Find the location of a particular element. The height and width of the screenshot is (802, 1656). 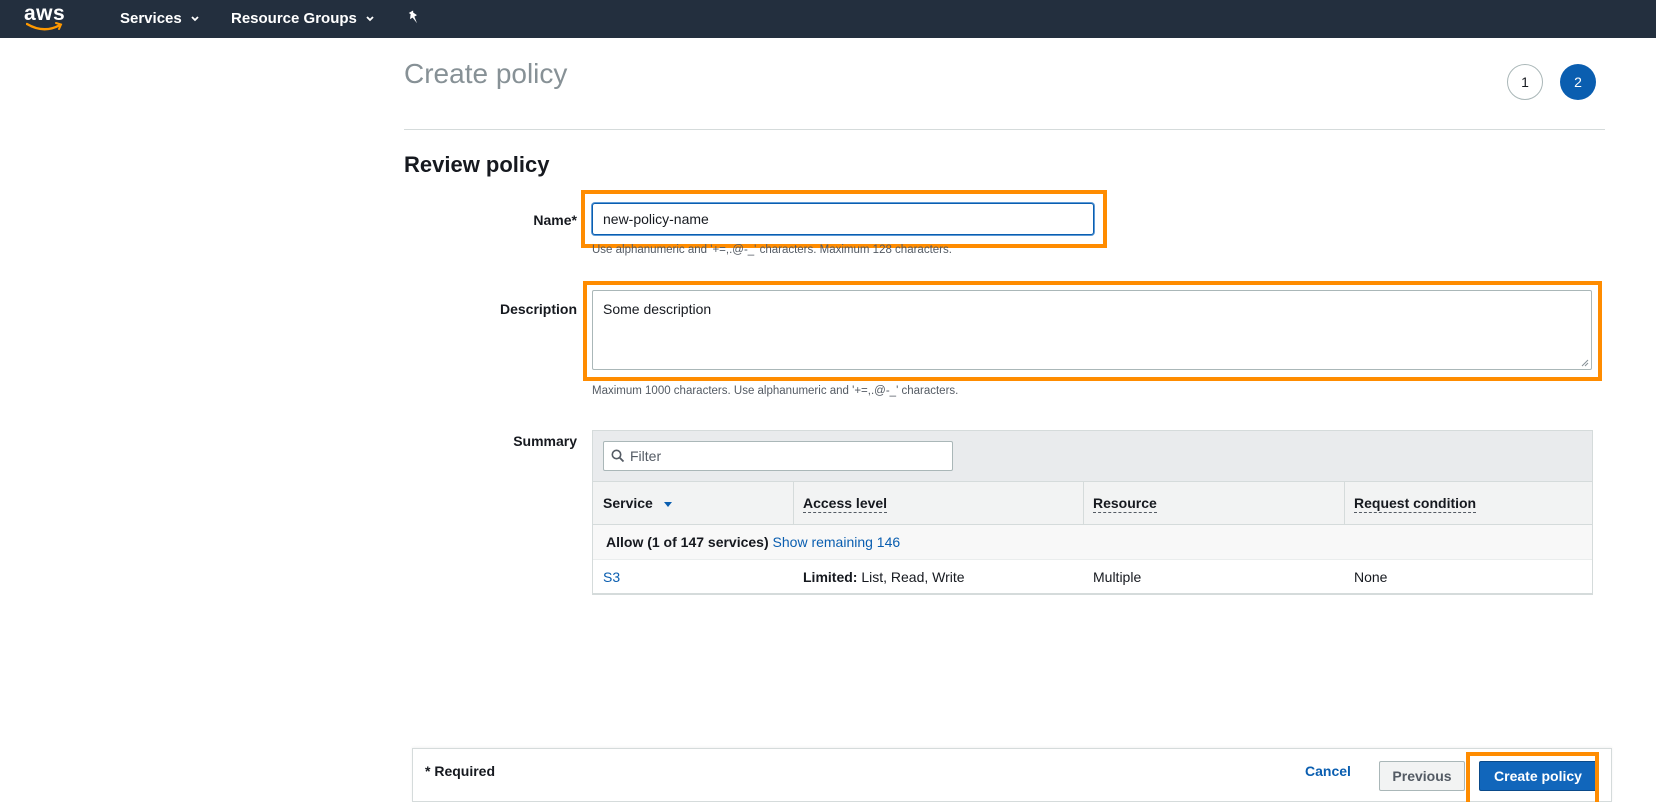

page-title: Create policy is located at coordinates (486, 73).